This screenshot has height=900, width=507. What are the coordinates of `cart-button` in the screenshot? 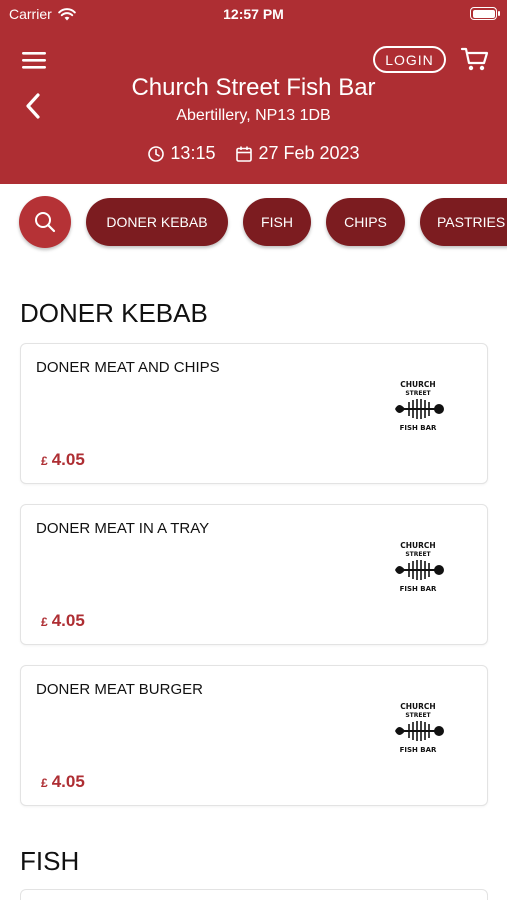 It's located at (475, 59).